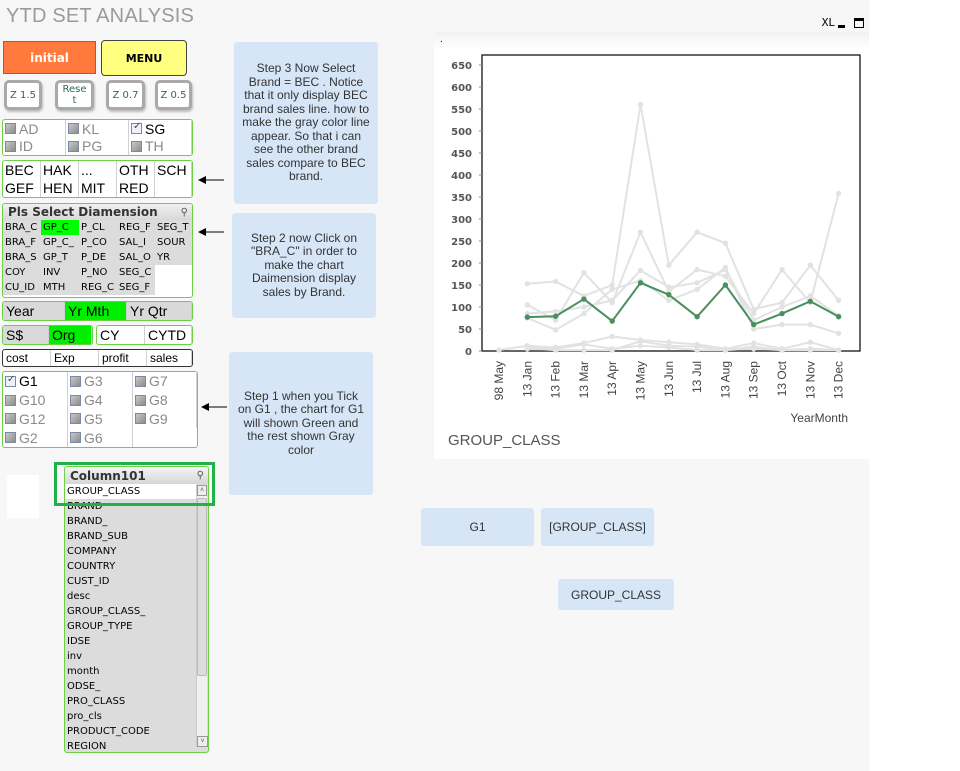 This screenshot has height=771, width=960. Describe the element at coordinates (60, 287) in the screenshot. I see `dimension-option: MTH` at that location.